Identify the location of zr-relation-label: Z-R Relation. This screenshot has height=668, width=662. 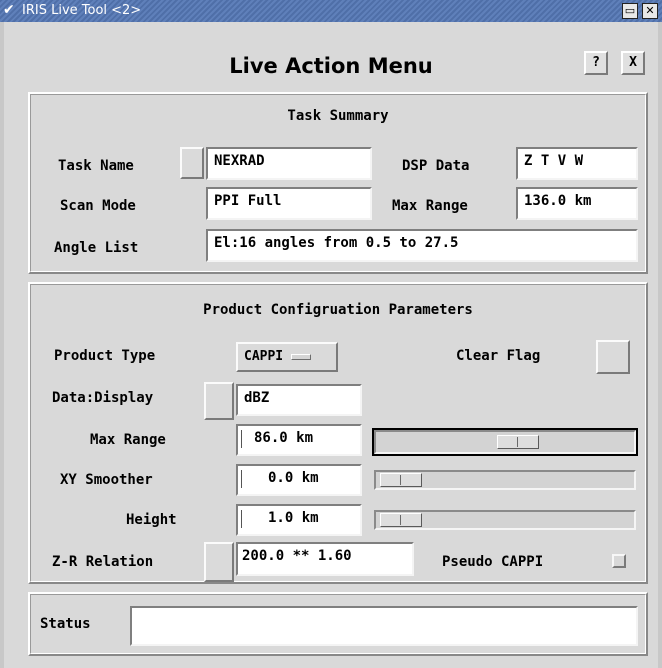
(103, 562).